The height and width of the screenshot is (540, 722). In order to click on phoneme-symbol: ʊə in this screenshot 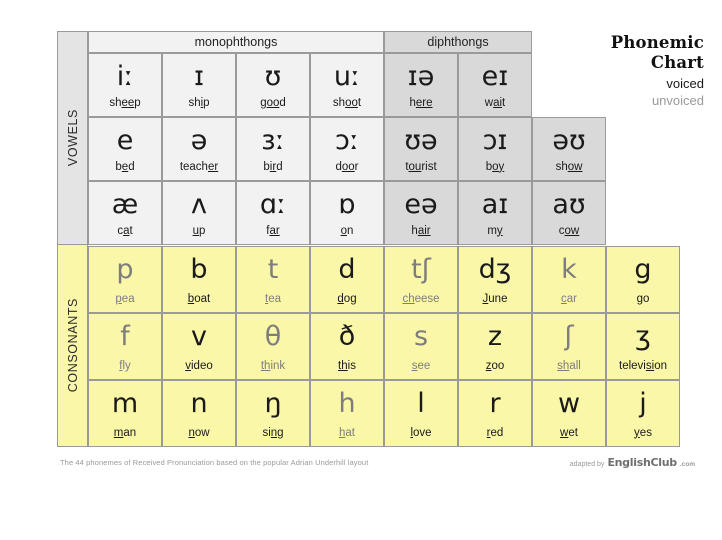, I will do `click(421, 140)`.